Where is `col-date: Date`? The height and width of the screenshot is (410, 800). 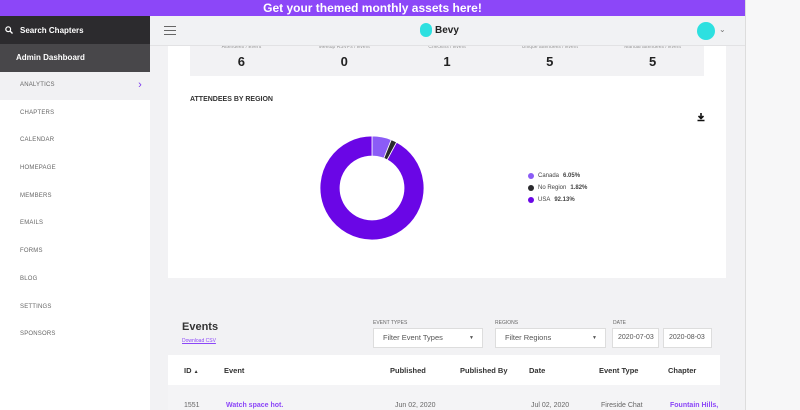 col-date: Date is located at coordinates (537, 370).